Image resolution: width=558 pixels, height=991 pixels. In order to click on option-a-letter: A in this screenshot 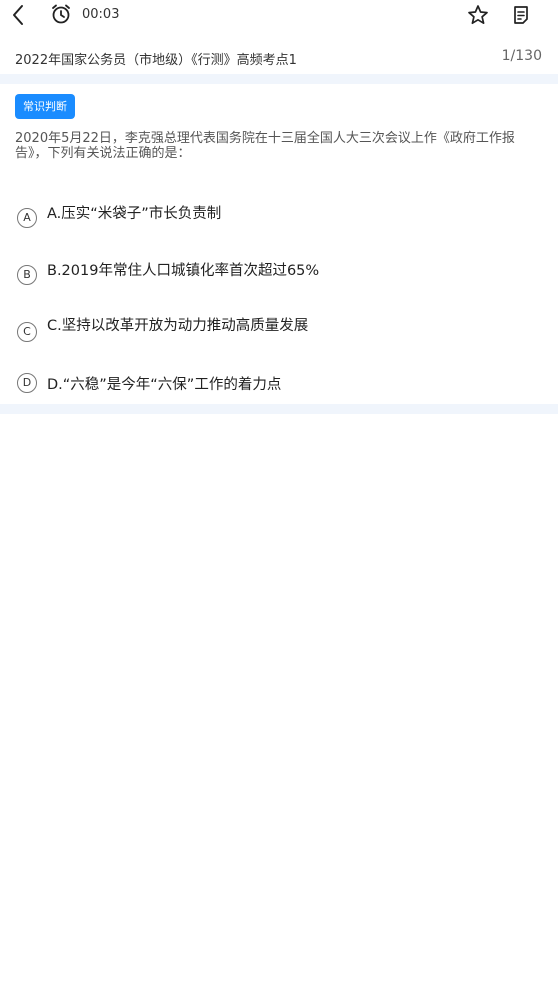, I will do `click(27, 218)`.